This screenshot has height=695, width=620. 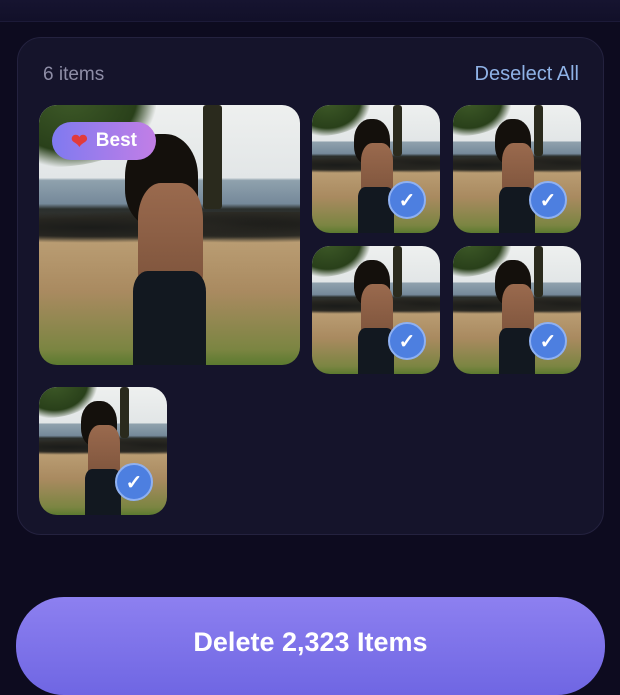 I want to click on best-badge: ❤ Best, so click(x=104, y=141).